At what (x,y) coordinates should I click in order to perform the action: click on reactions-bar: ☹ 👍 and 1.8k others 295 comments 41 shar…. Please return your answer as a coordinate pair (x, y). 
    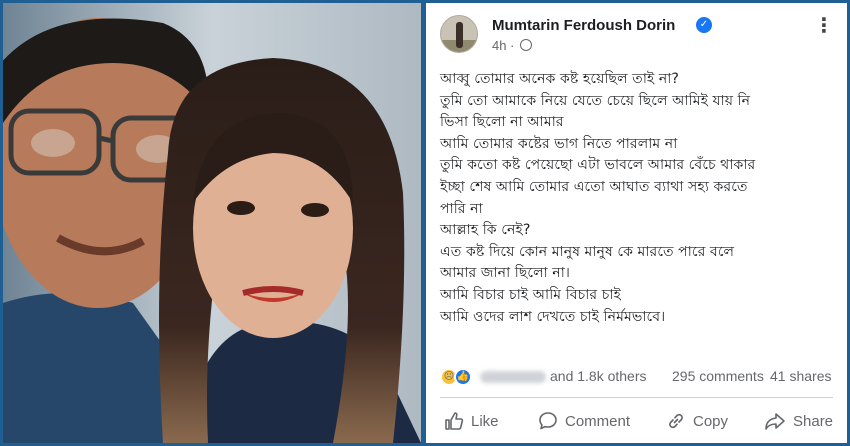
    Looking at the image, I should click on (640, 377).